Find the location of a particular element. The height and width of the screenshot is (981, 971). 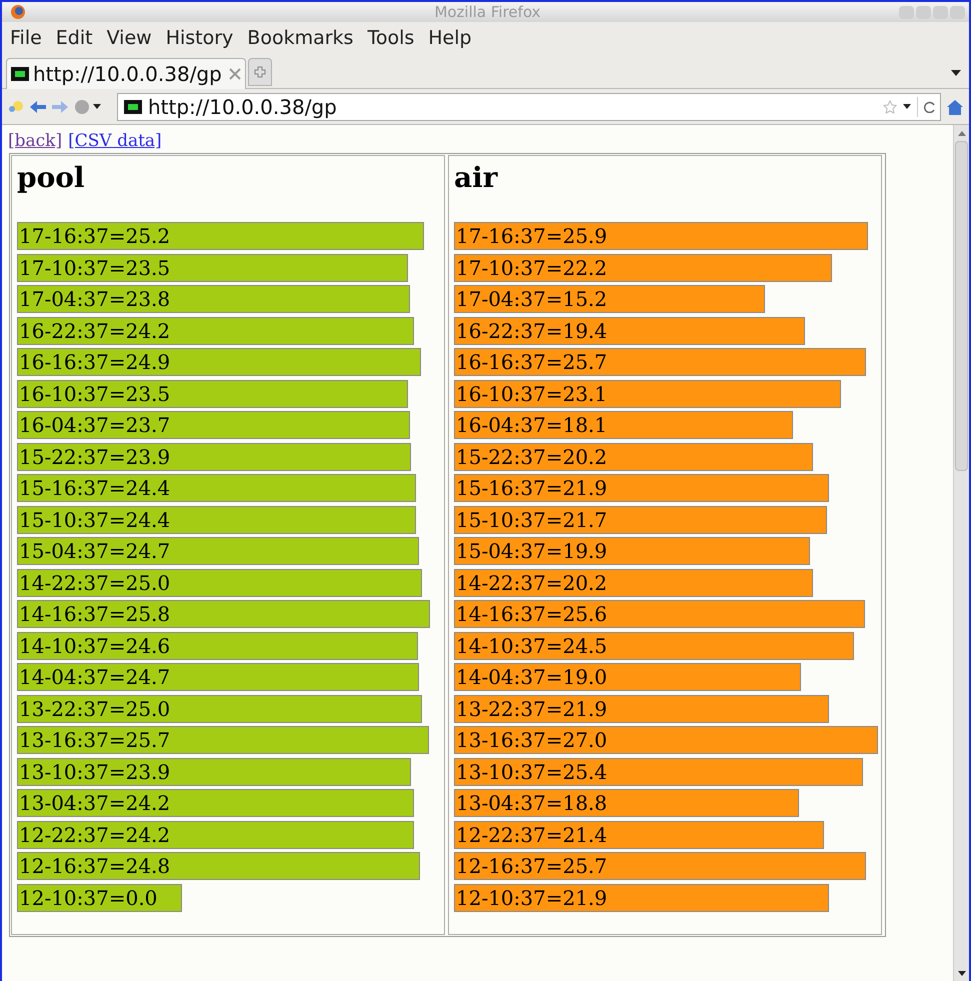

history-dropdown is located at coordinates (87, 106).